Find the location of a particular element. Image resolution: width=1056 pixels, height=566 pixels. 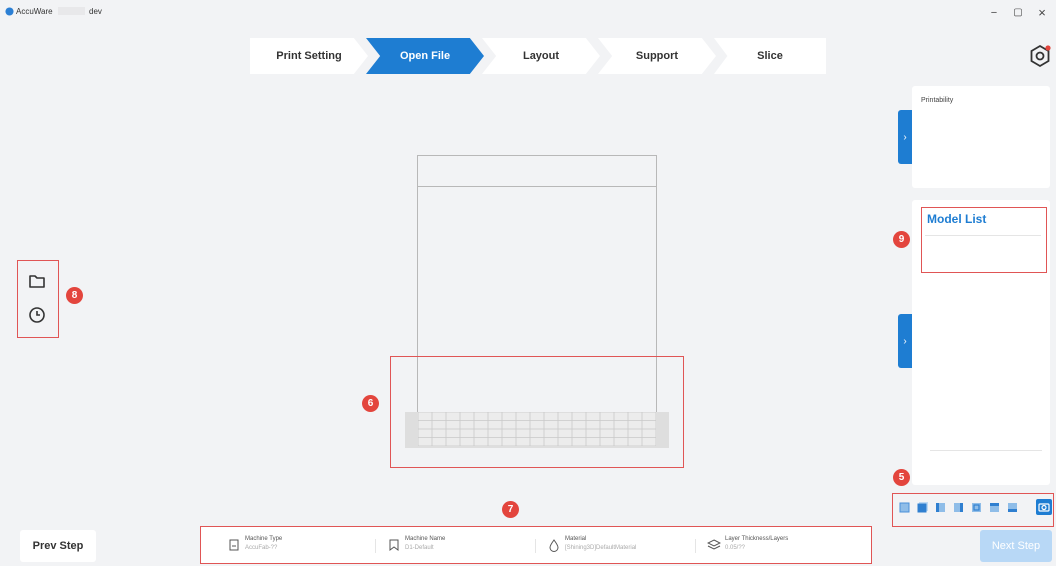

app-logo-icon is located at coordinates (9, 11).